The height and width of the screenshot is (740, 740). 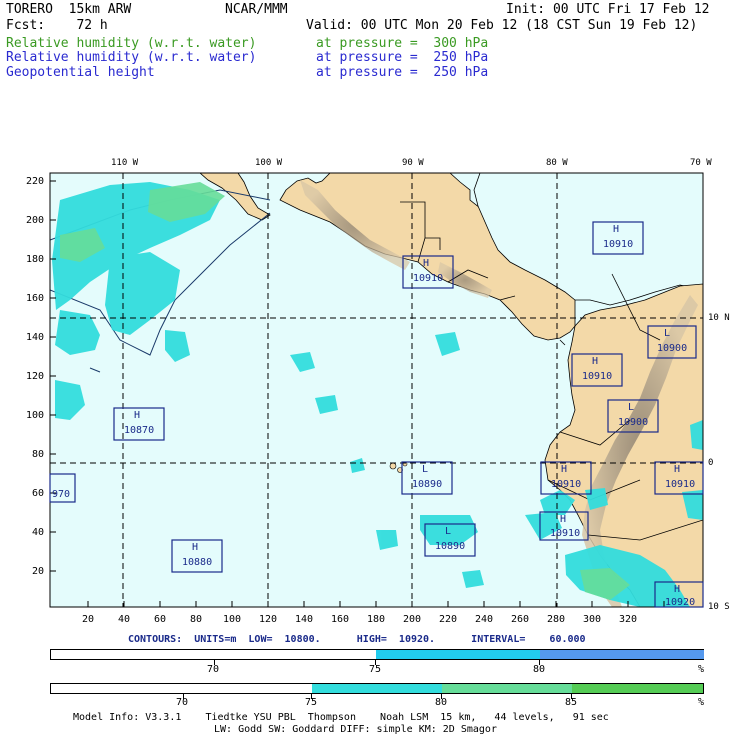 What do you see at coordinates (413, 163) in the screenshot?
I see `lon-label-90w: 90 W` at bounding box center [413, 163].